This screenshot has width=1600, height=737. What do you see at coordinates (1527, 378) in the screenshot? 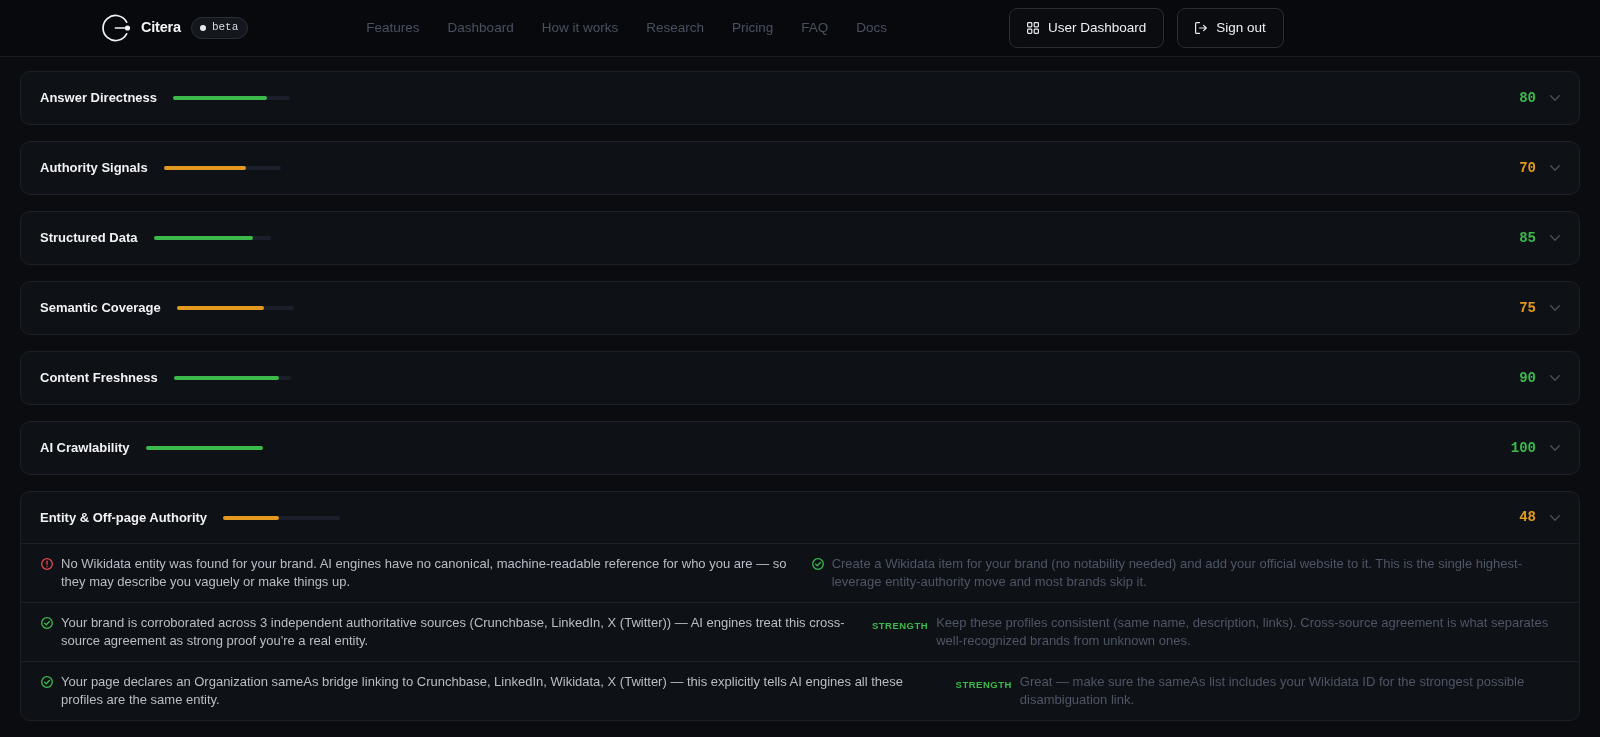
I see `score-value: 90` at bounding box center [1527, 378].